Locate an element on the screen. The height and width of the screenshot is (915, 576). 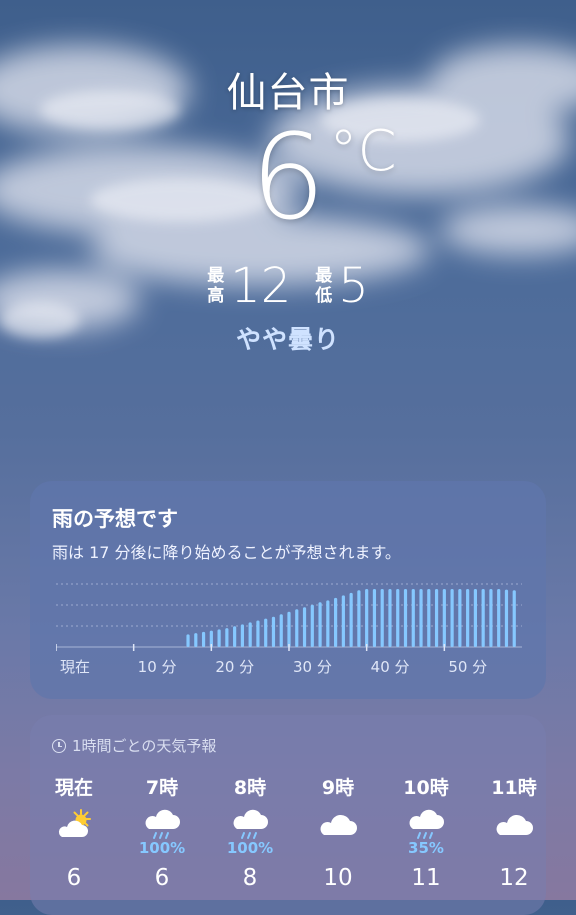
low-temperature: 最 低 5 is located at coordinates (342, 286).